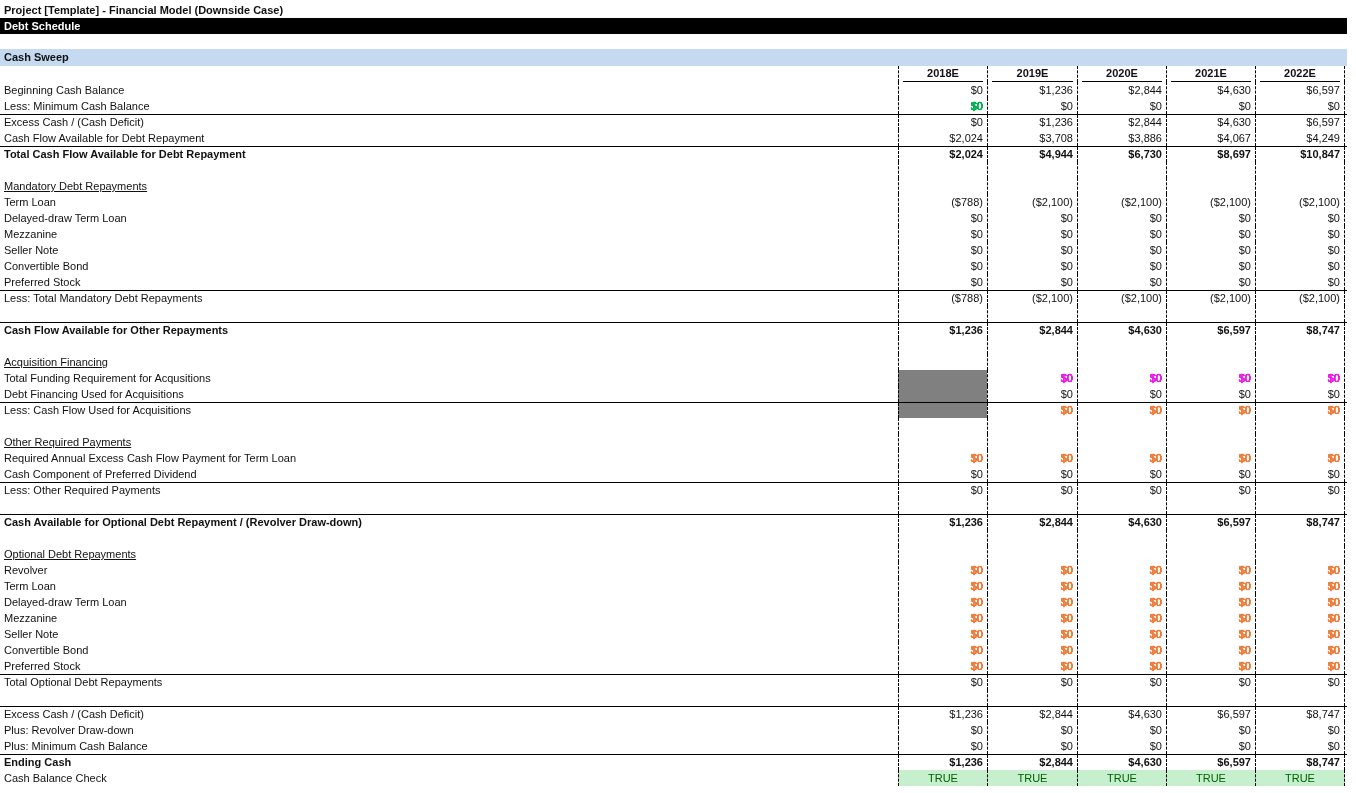  Describe the element at coordinates (107, 378) in the screenshot. I see `row-label: Total Funding Requirement for Acqusitions` at that location.